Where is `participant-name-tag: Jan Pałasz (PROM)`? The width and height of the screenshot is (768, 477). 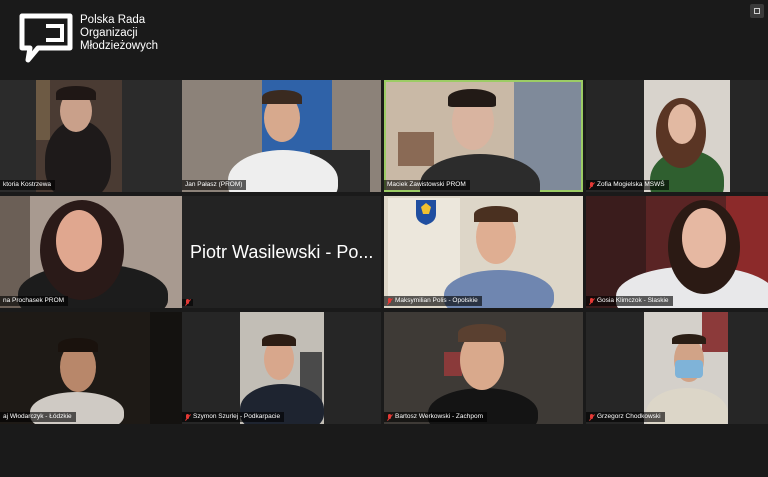 participant-name-tag: Jan Pałasz (PROM) is located at coordinates (214, 185).